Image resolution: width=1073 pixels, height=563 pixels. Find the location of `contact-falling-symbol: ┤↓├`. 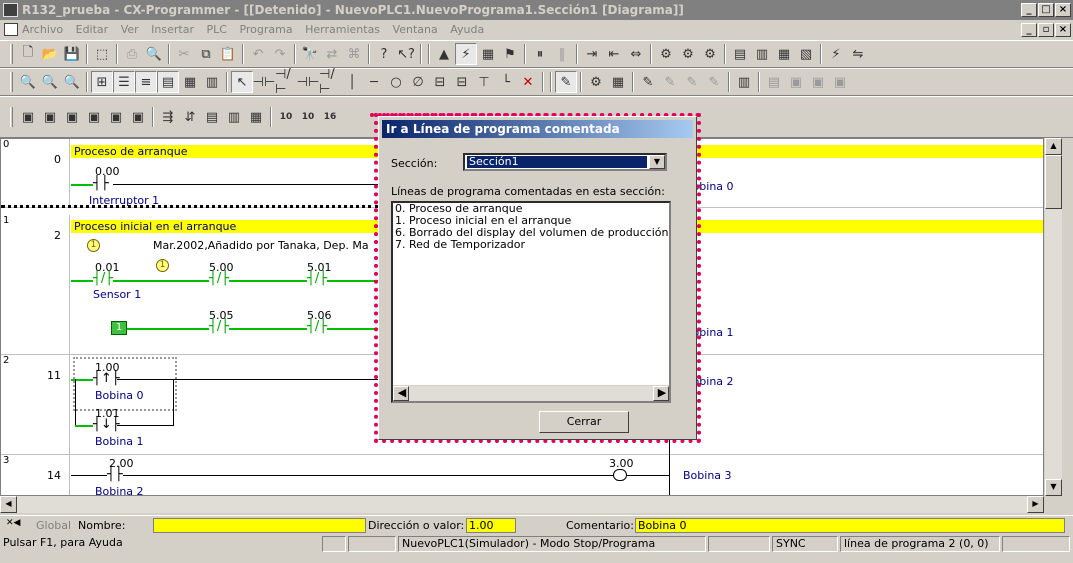

contact-falling-symbol: ┤↓├ is located at coordinates (106, 424).